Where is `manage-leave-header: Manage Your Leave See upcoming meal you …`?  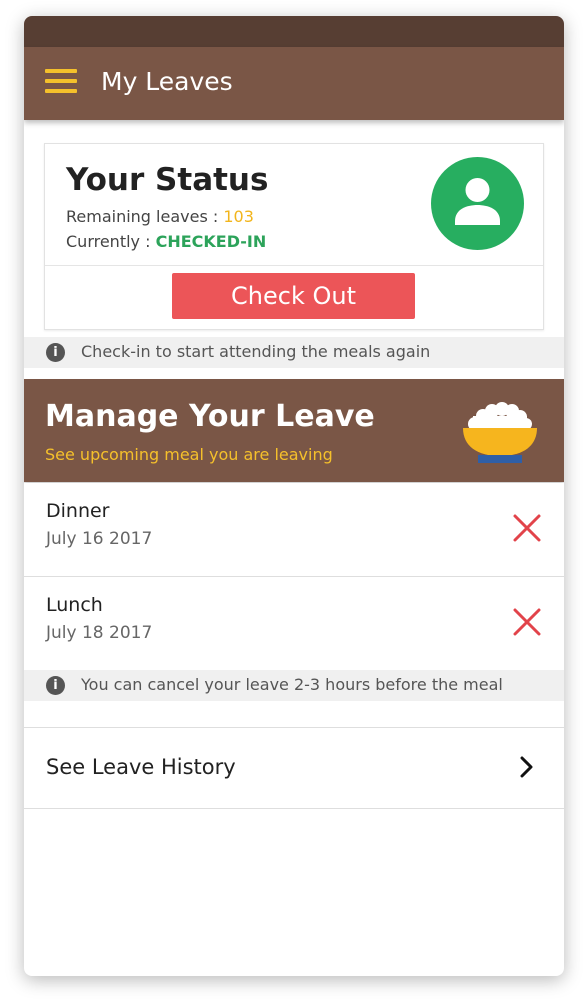
manage-leave-header: Manage Your Leave See upcoming meal you … is located at coordinates (294, 430).